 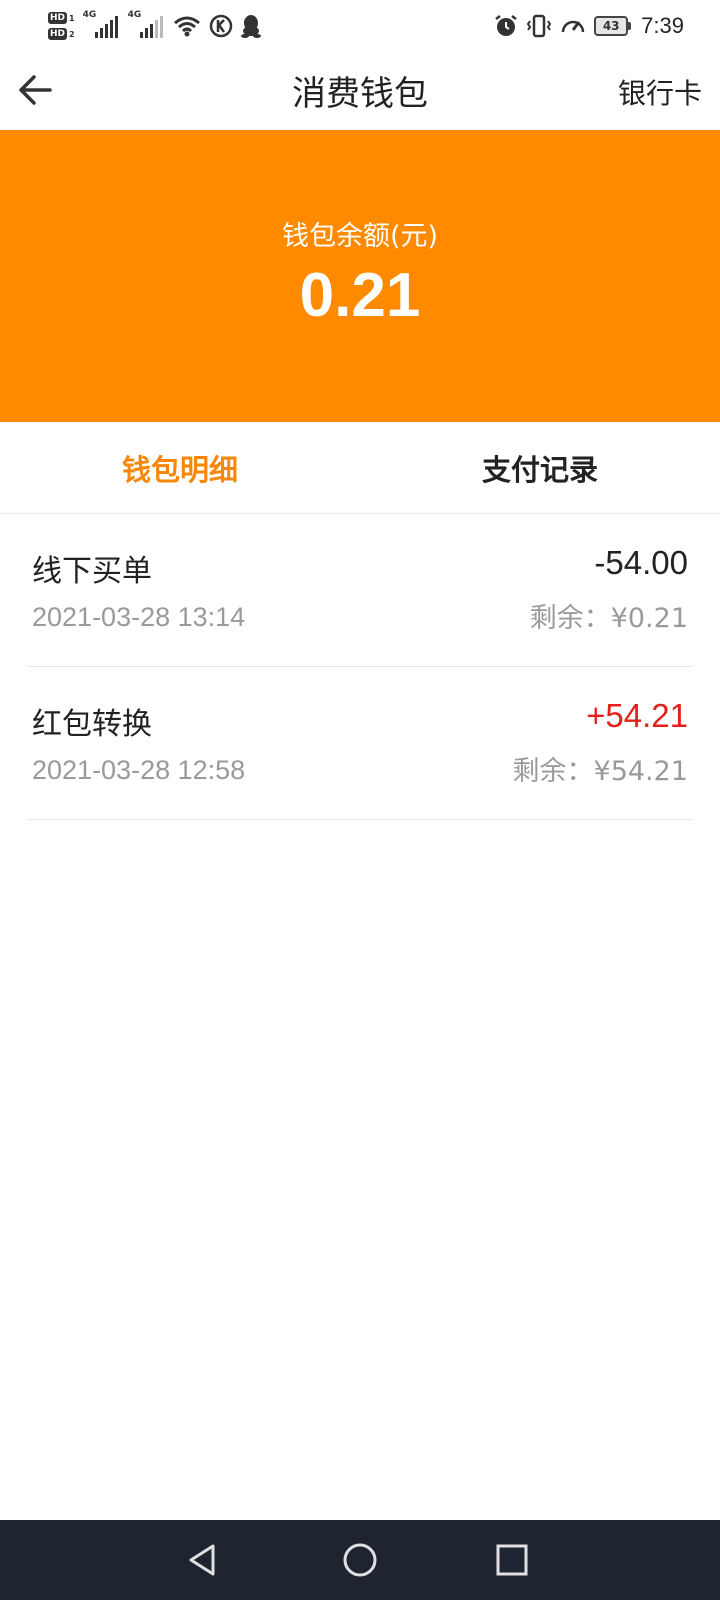 What do you see at coordinates (637, 715) in the screenshot?
I see `transaction-amount: +54.21` at bounding box center [637, 715].